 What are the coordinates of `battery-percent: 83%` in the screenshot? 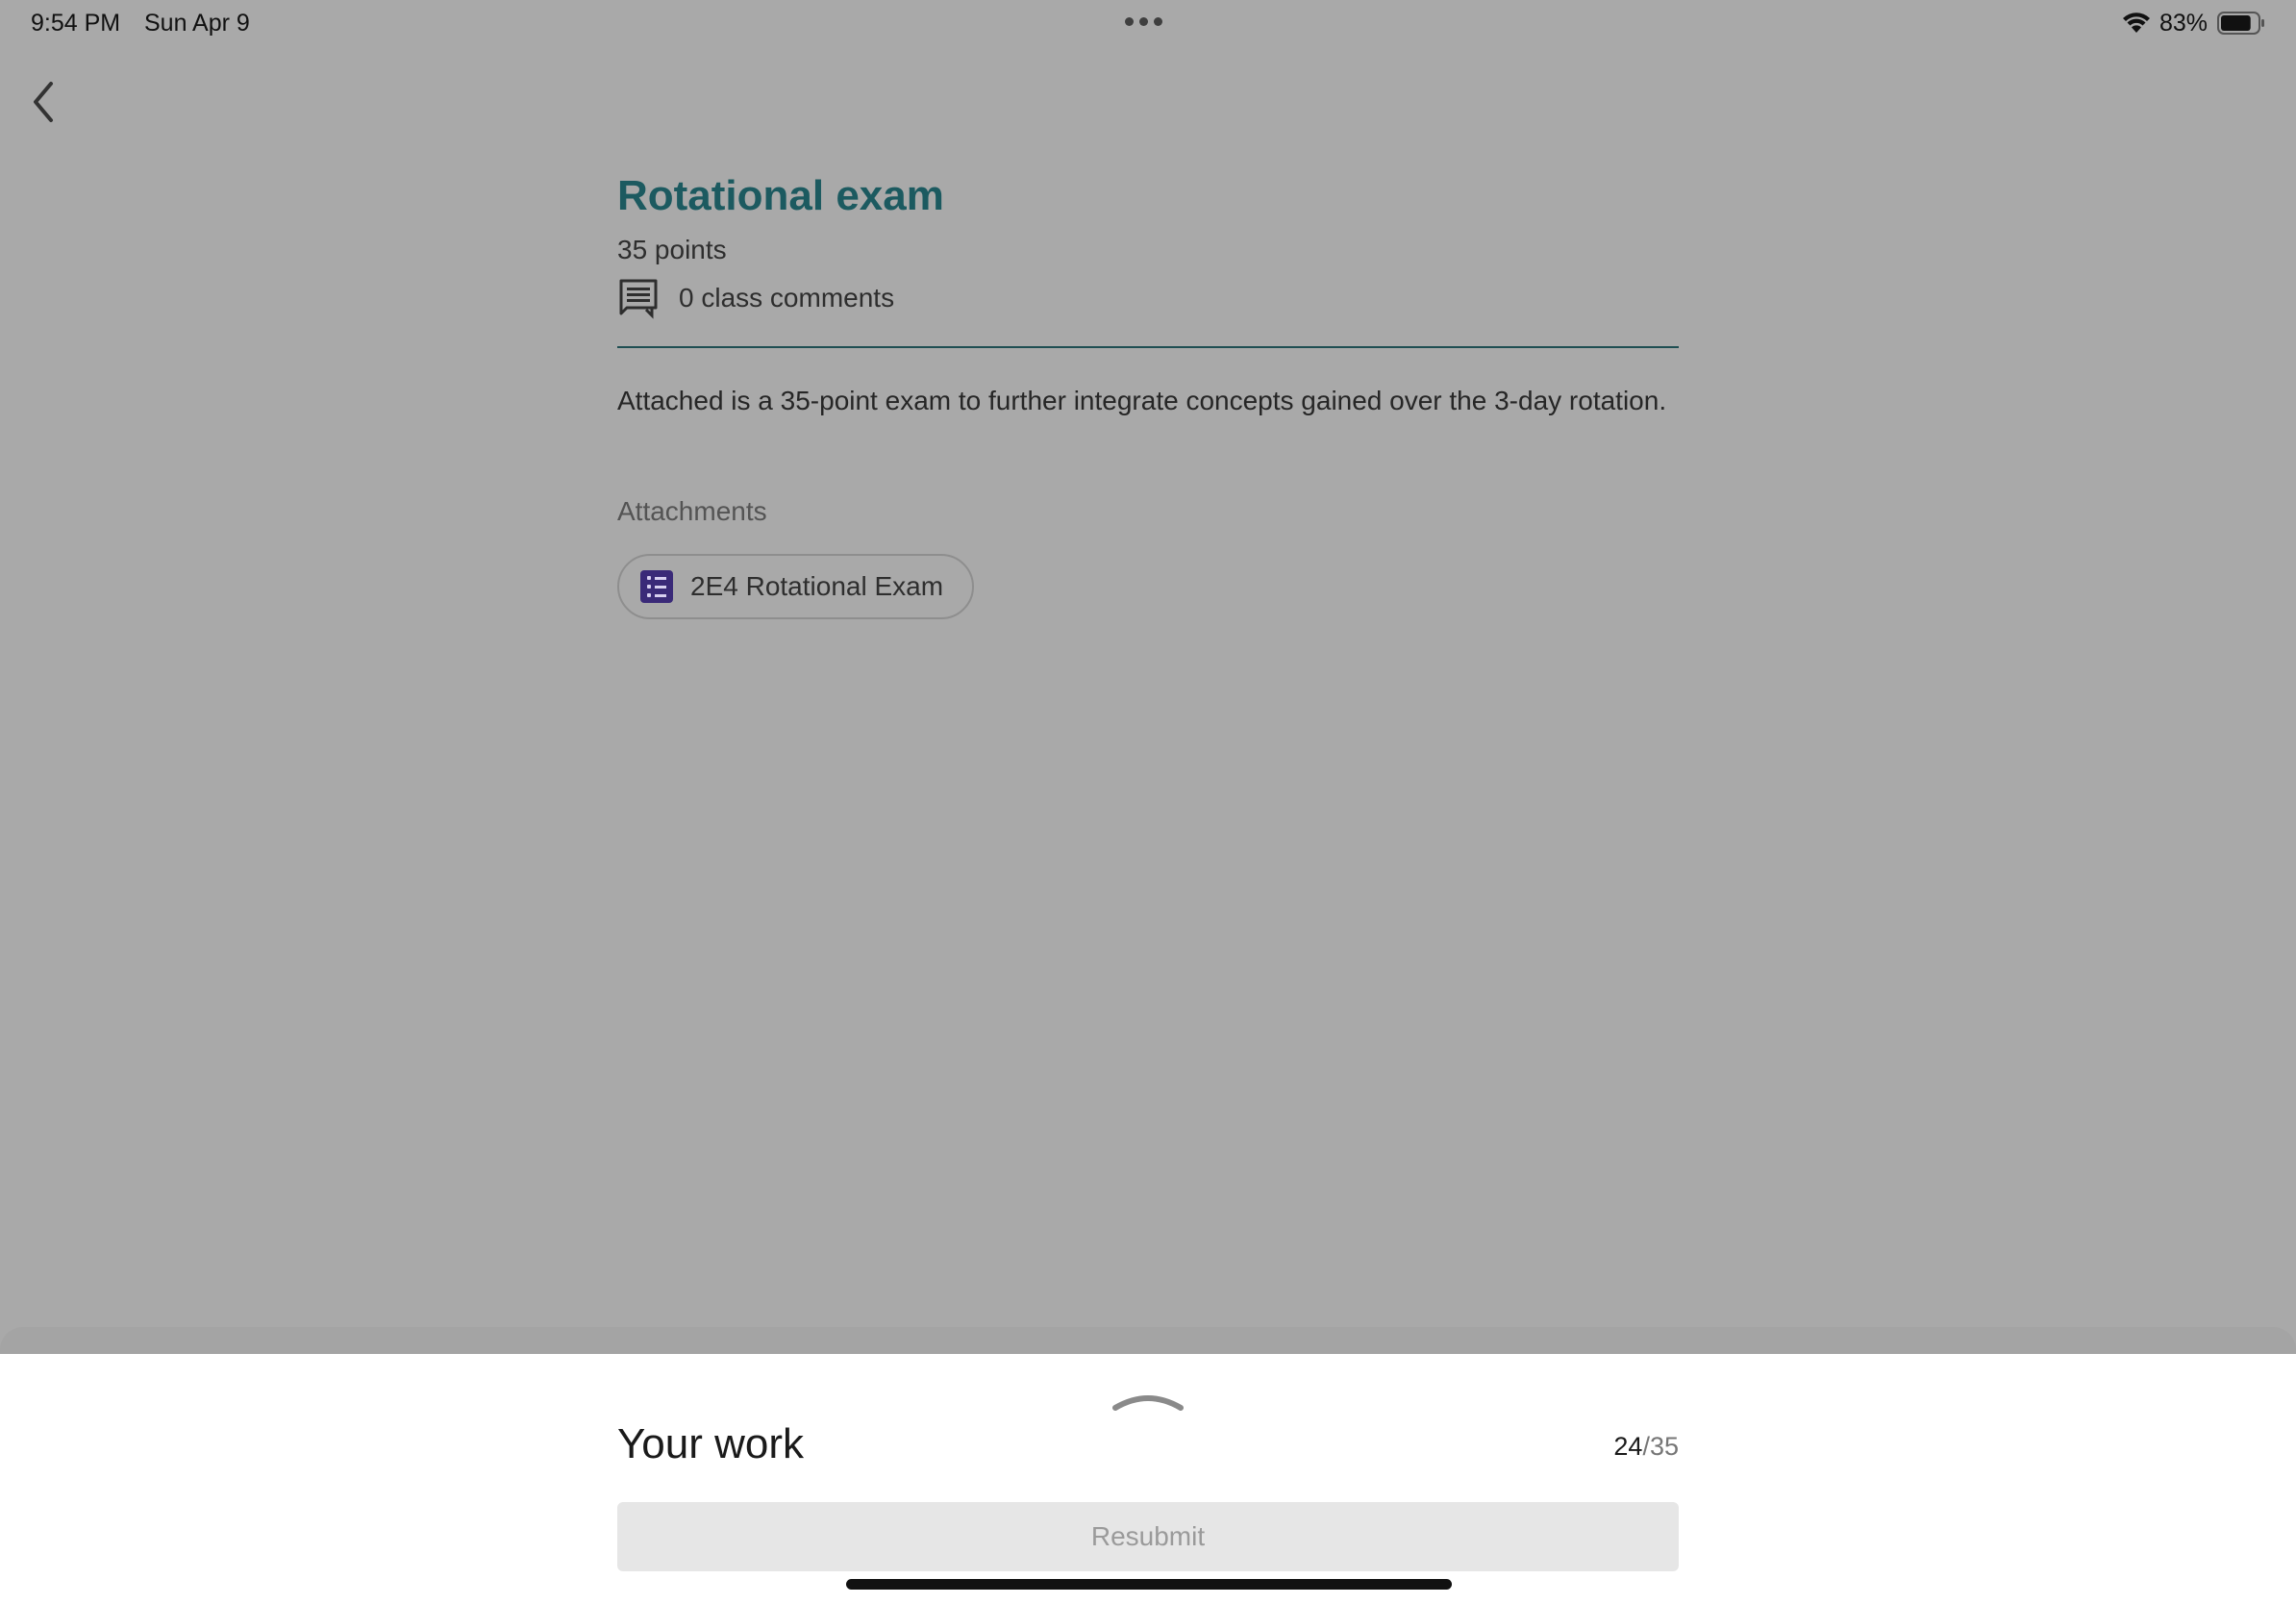 It's located at (2184, 23).